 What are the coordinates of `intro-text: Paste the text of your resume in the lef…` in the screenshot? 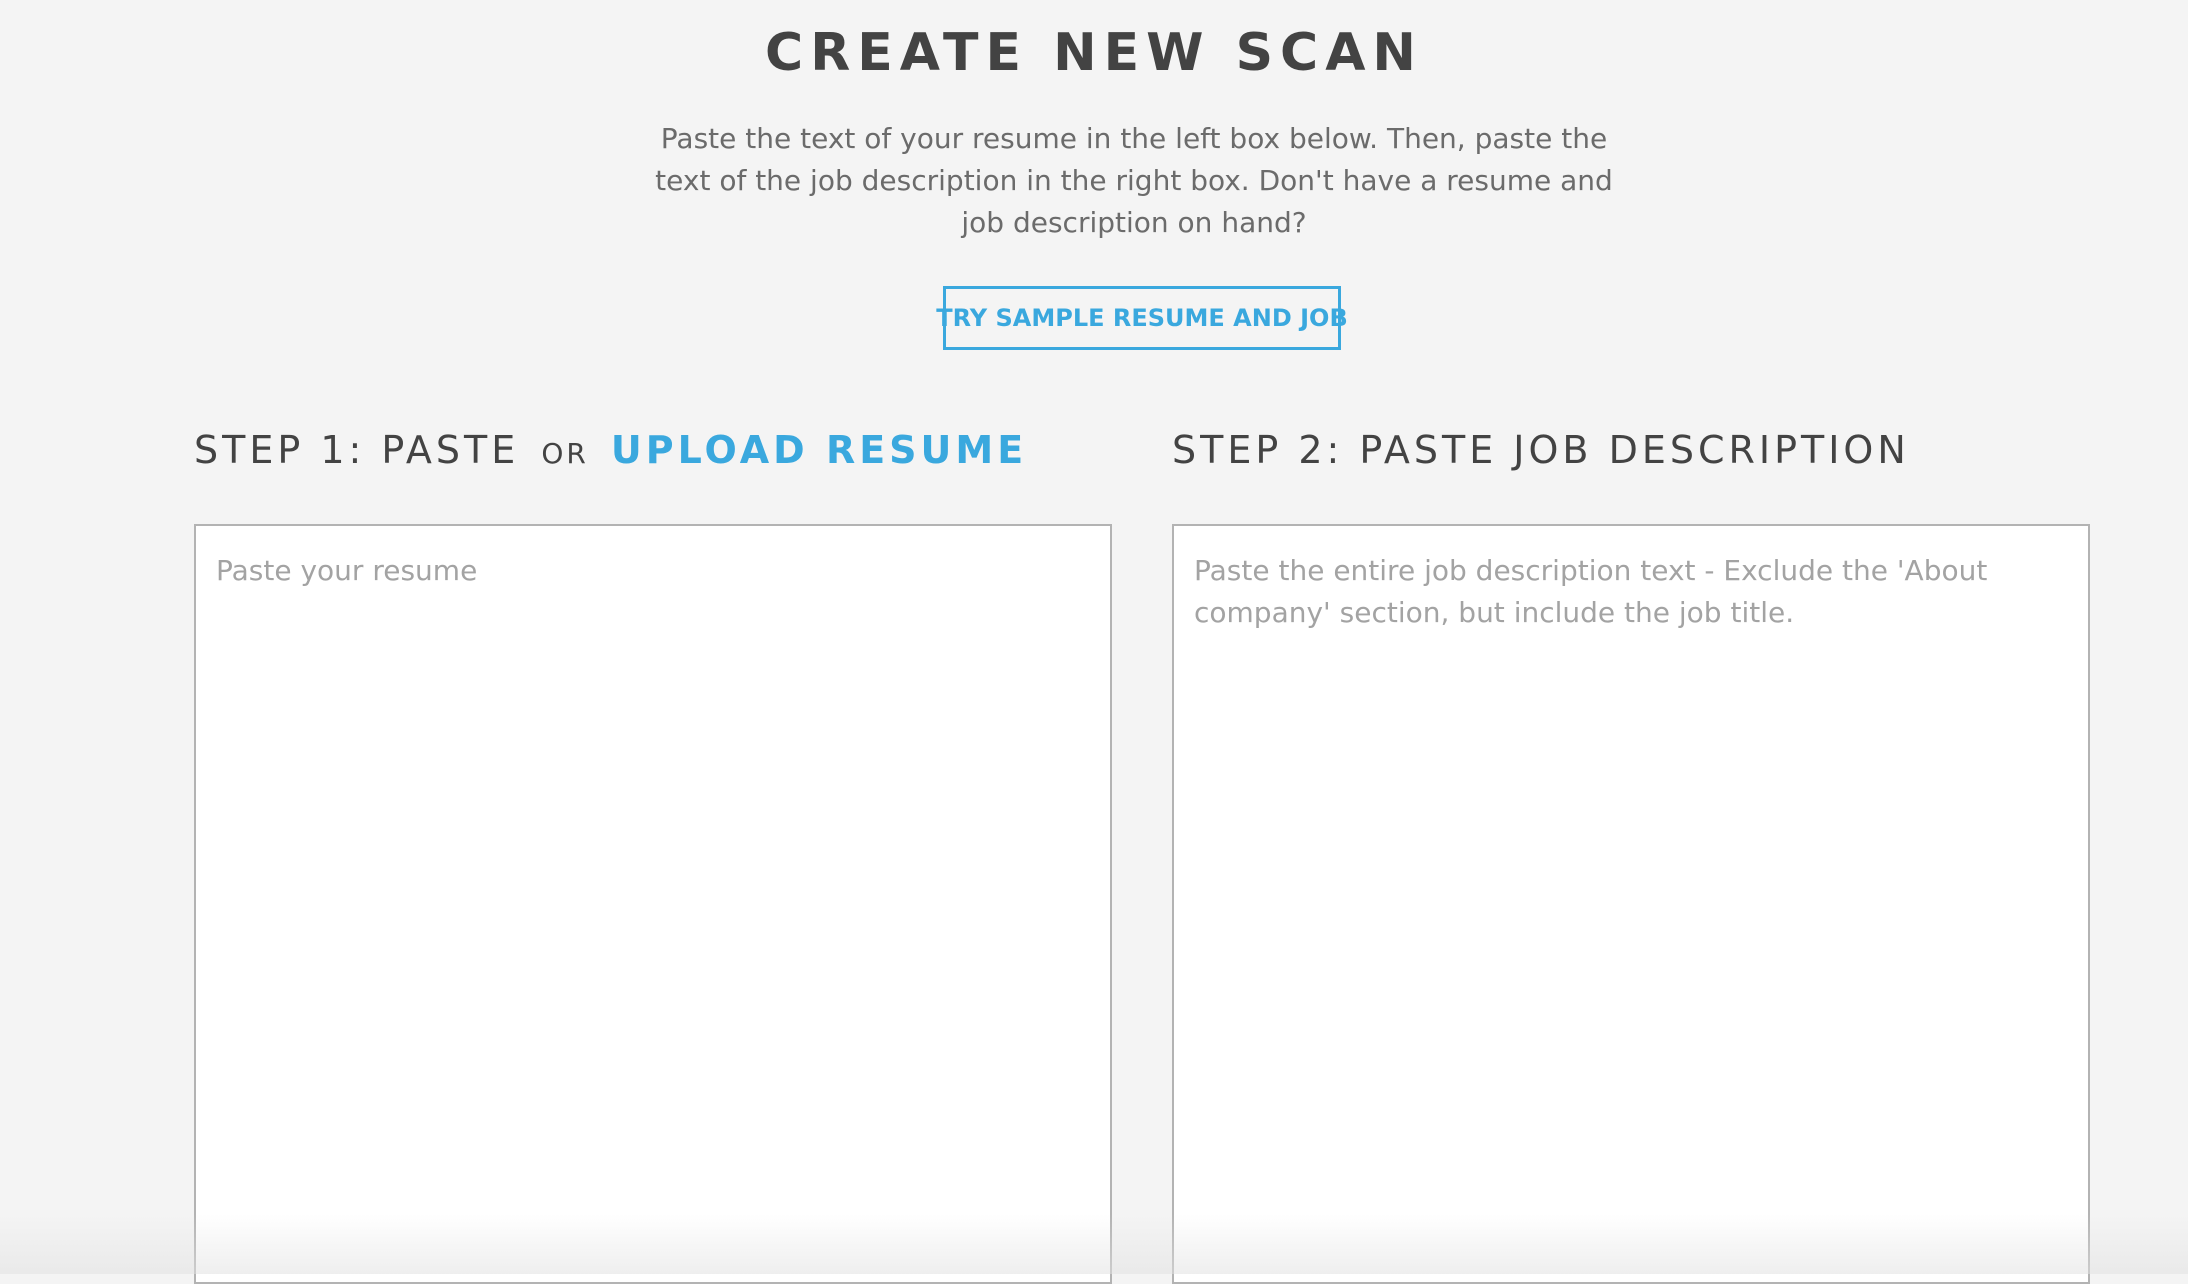 It's located at (1134, 180).